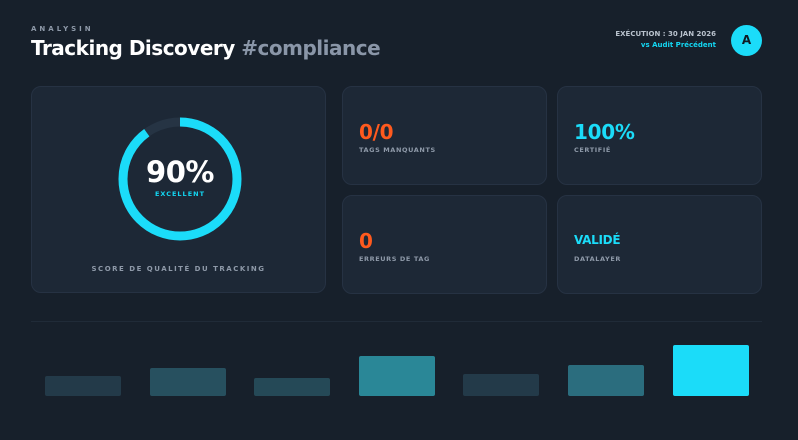 Image resolution: width=798 pixels, height=440 pixels. Describe the element at coordinates (592, 150) in the screenshot. I see `stat-label: CERTIFIÉ` at that location.